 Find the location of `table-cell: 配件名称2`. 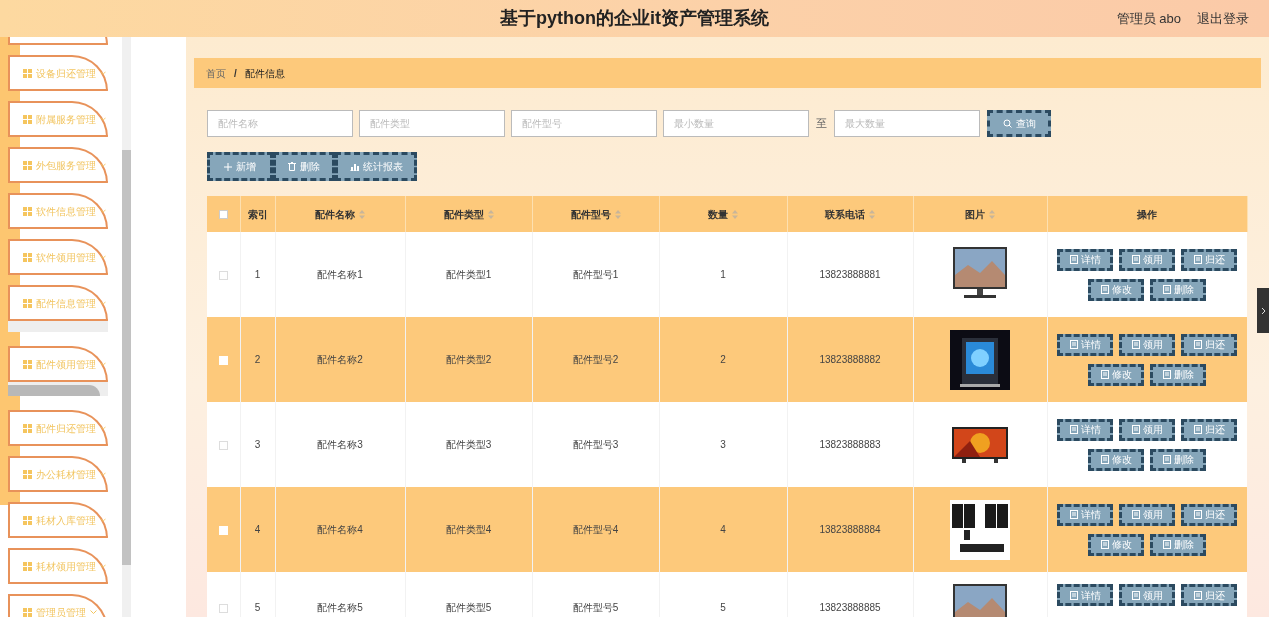

table-cell: 配件名称2 is located at coordinates (340, 359).